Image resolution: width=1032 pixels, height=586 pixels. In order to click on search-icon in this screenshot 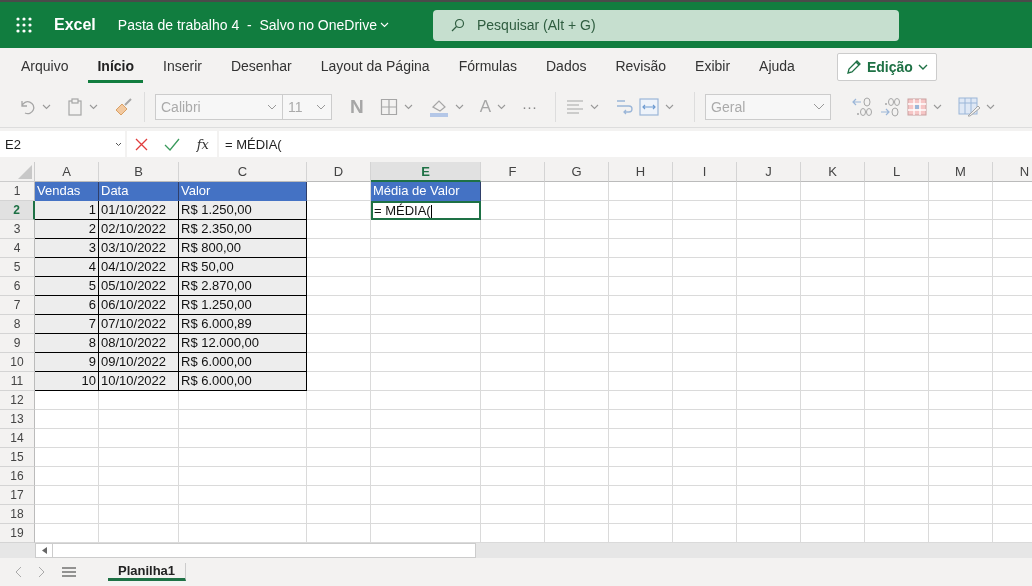, I will do `click(457, 25)`.